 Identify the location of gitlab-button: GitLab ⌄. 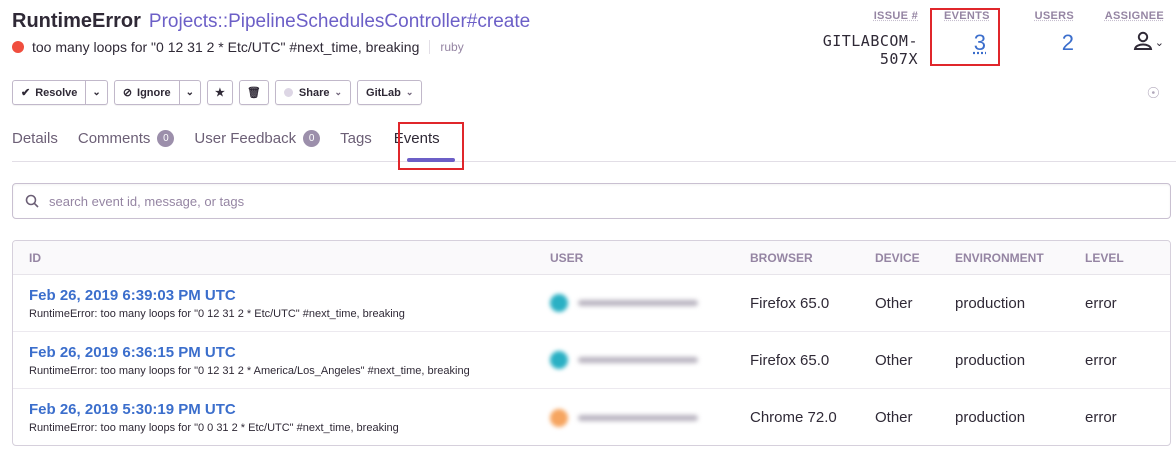
(390, 92).